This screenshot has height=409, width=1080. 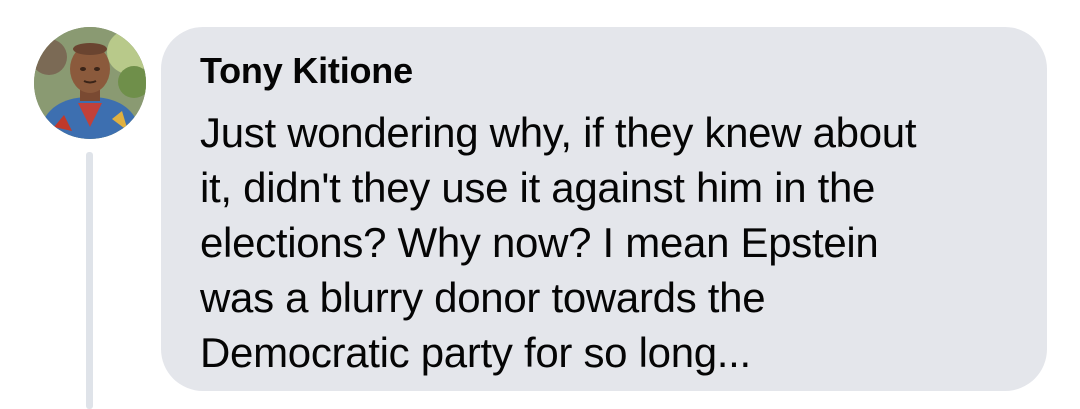 I want to click on avatar, so click(x=90, y=83).